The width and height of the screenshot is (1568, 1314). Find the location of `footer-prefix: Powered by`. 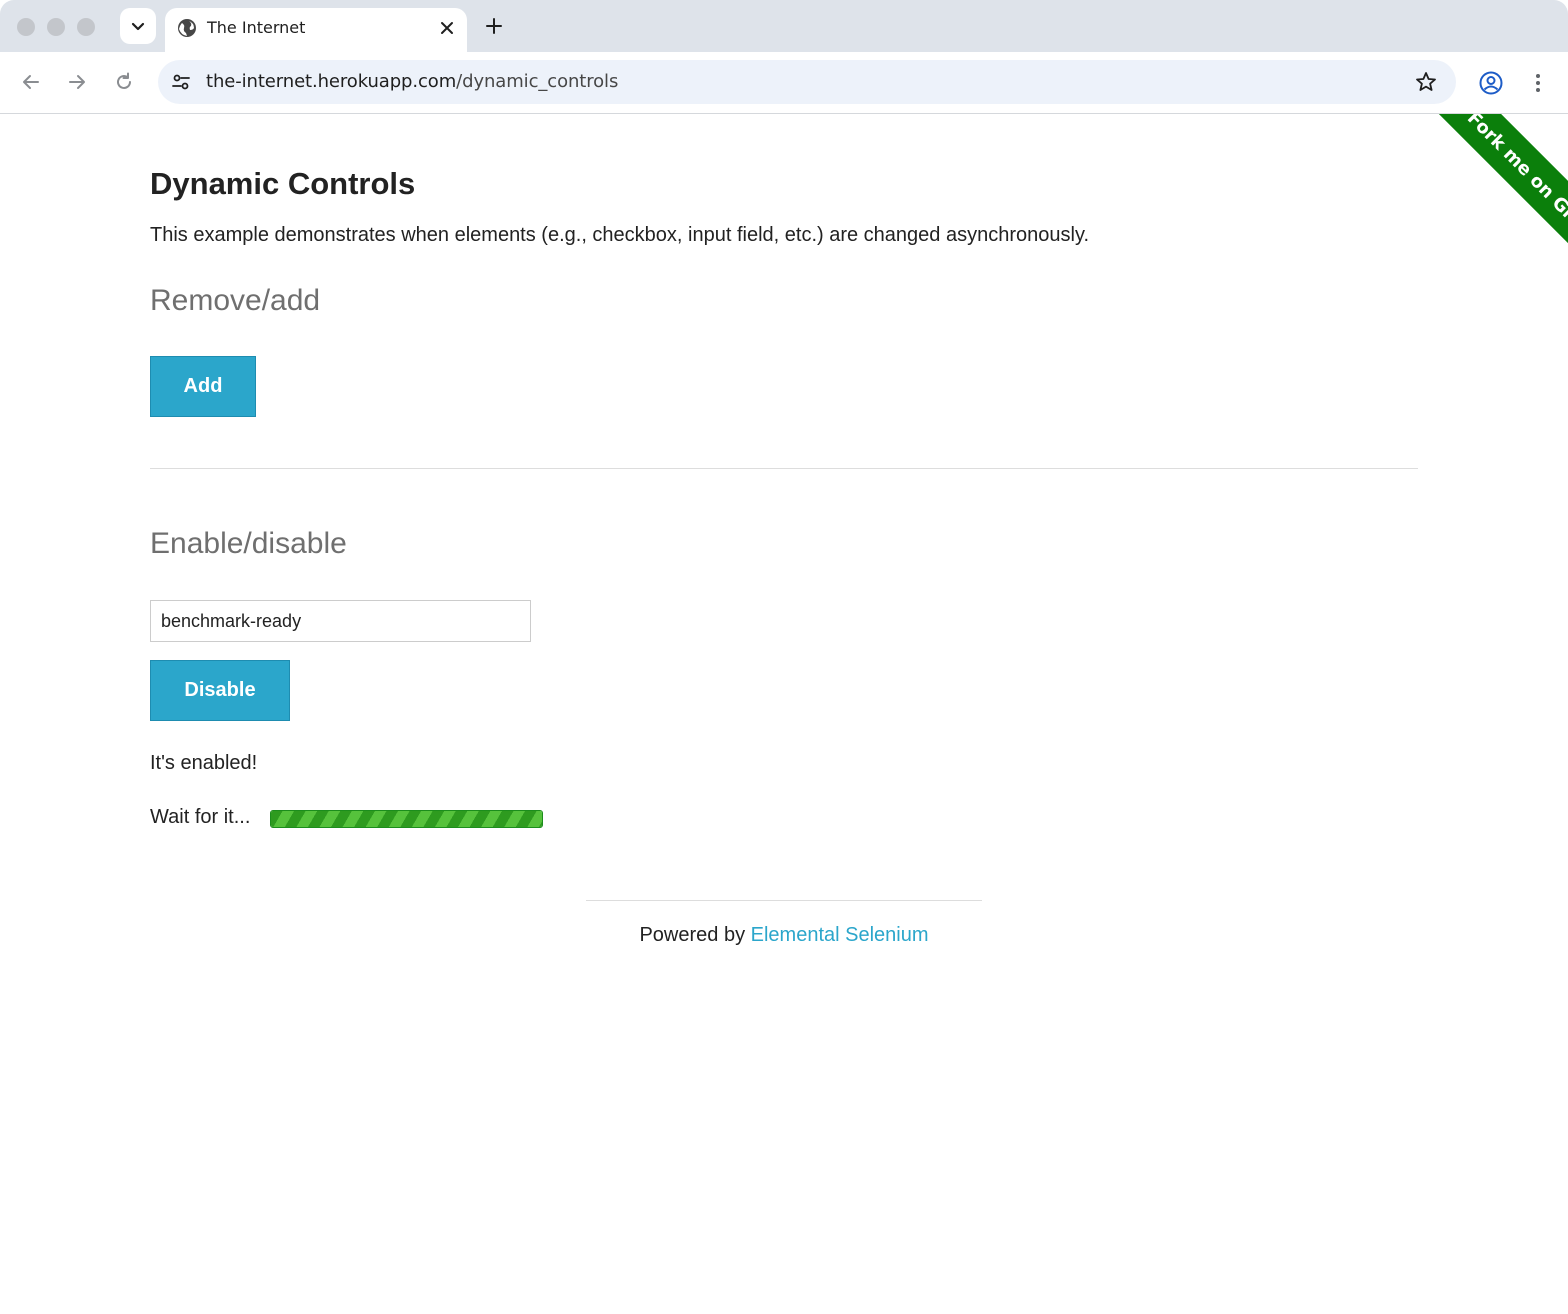

footer-prefix: Powered by is located at coordinates (695, 935).